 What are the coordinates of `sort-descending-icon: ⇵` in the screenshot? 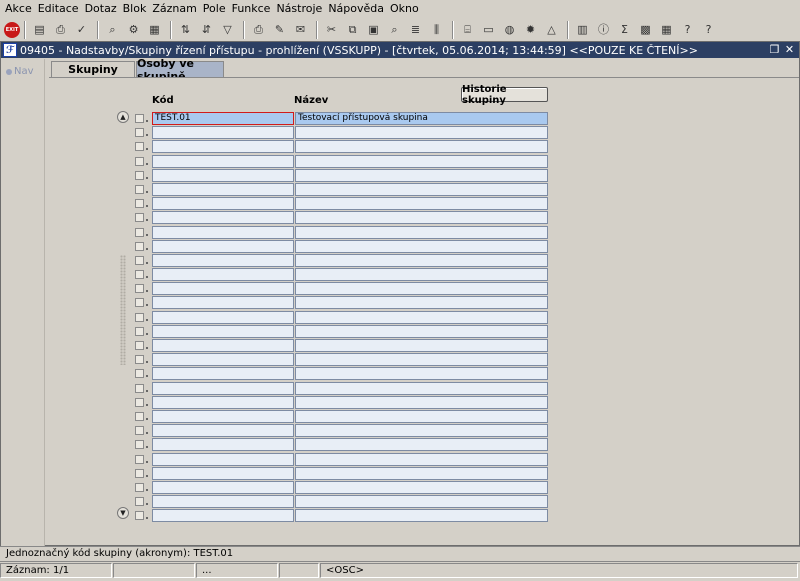 It's located at (206, 29).